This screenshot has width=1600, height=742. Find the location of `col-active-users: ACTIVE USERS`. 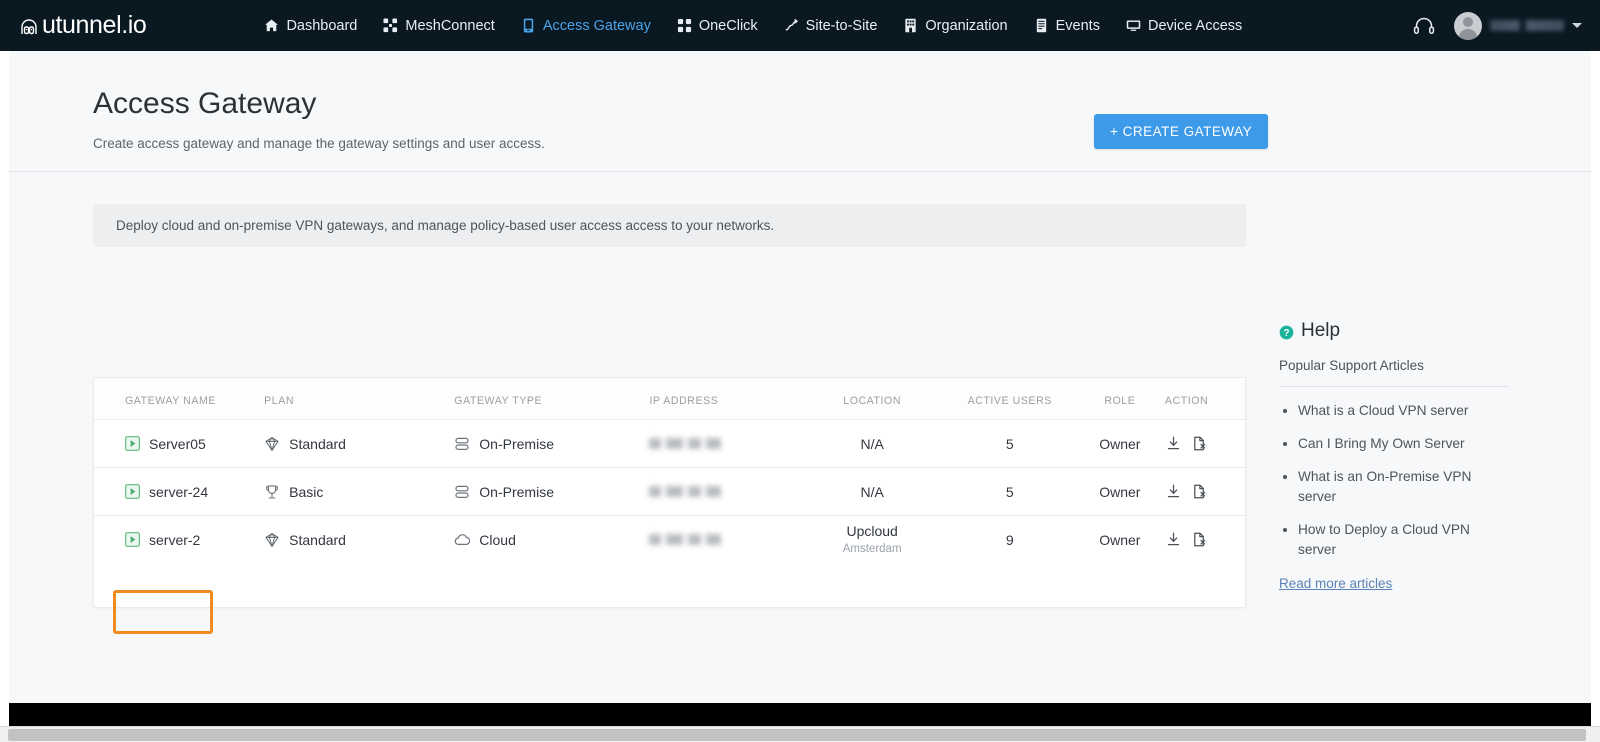

col-active-users: ACTIVE USERS is located at coordinates (1009, 399).